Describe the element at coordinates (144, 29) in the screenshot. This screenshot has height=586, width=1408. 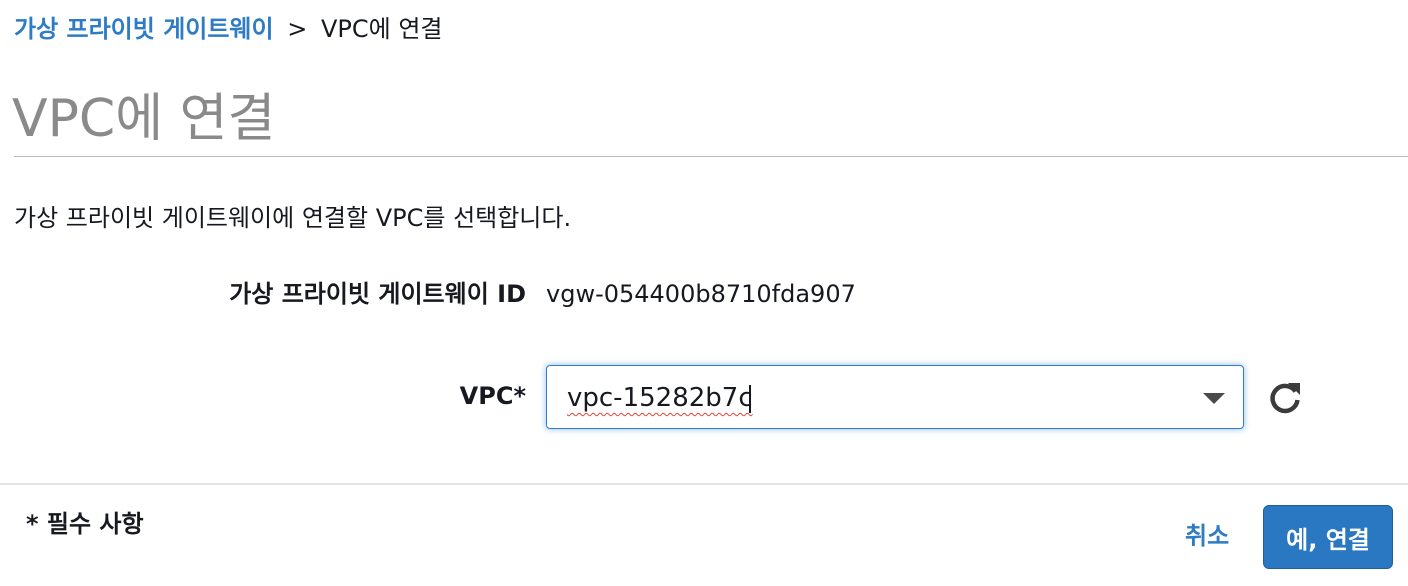
I see `breadcrumb-link-virtual-private-gateways: 가상 프라이빗 게이트웨이` at that location.